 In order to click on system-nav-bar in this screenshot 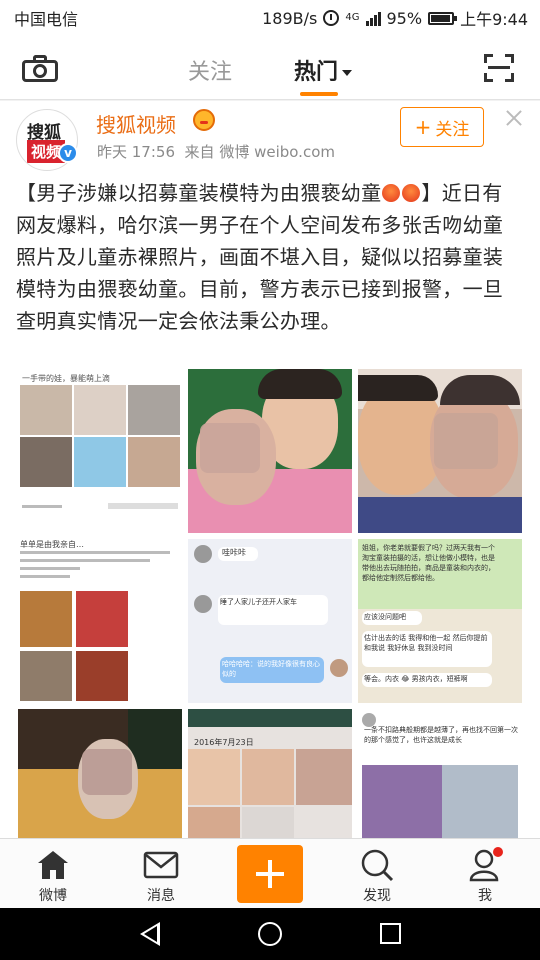, I will do `click(270, 934)`.